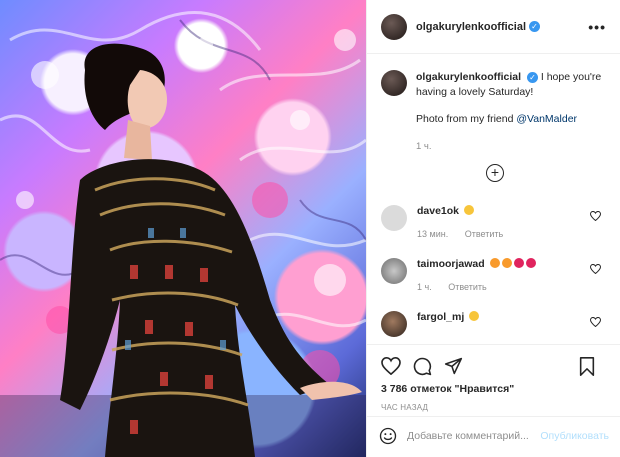 Image resolution: width=620 pixels, height=457 pixels. What do you see at coordinates (535, 26) in the screenshot?
I see `verified-badge-icon: ✓` at bounding box center [535, 26].